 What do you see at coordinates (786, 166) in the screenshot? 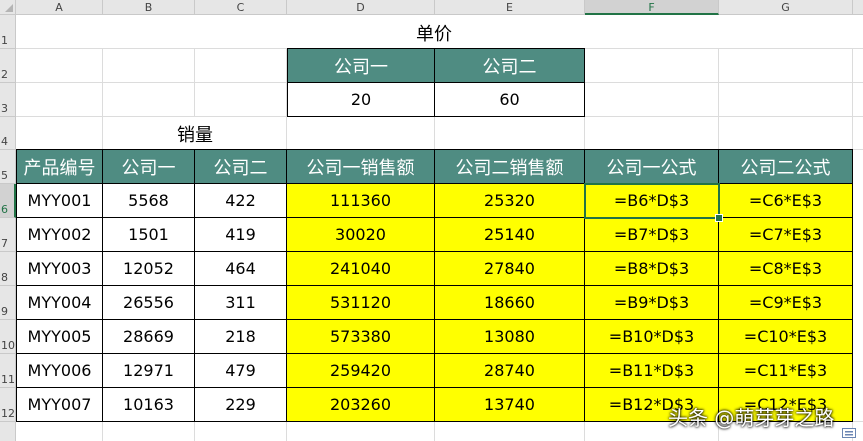
I see `sales-header-company2-formula: 公司二公式` at bounding box center [786, 166].